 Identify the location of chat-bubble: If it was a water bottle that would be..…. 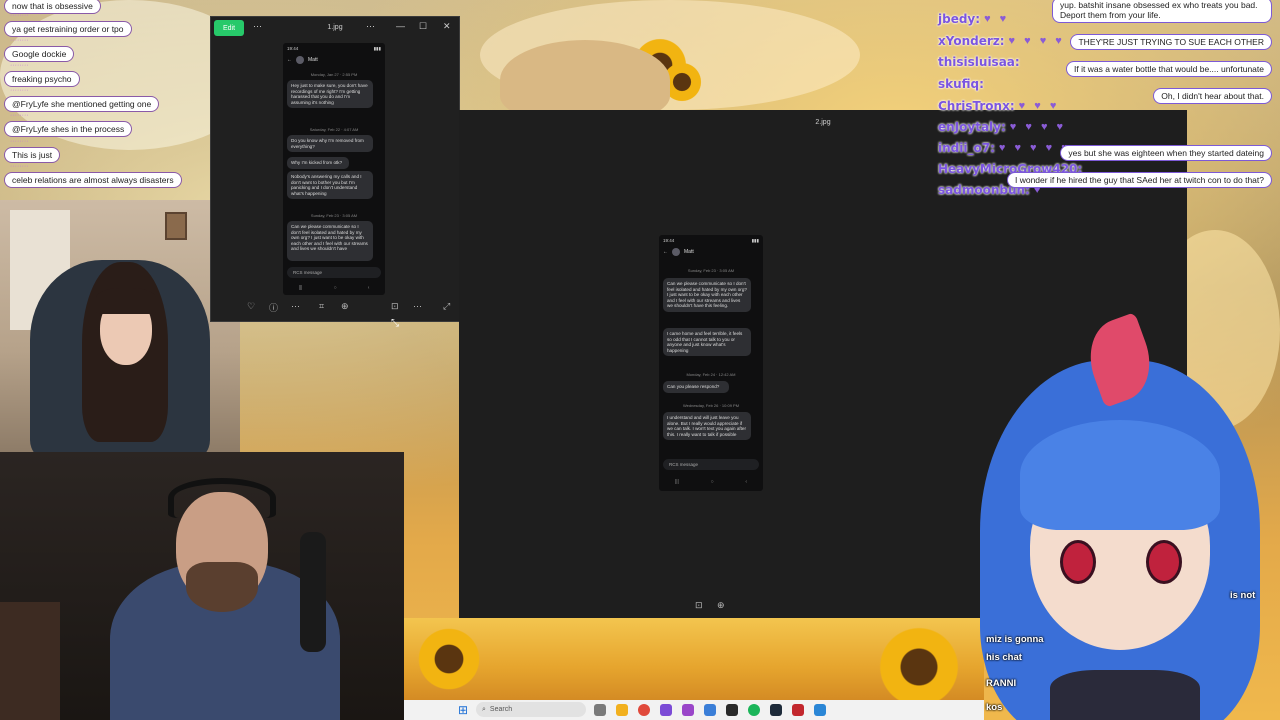
(1169, 69).